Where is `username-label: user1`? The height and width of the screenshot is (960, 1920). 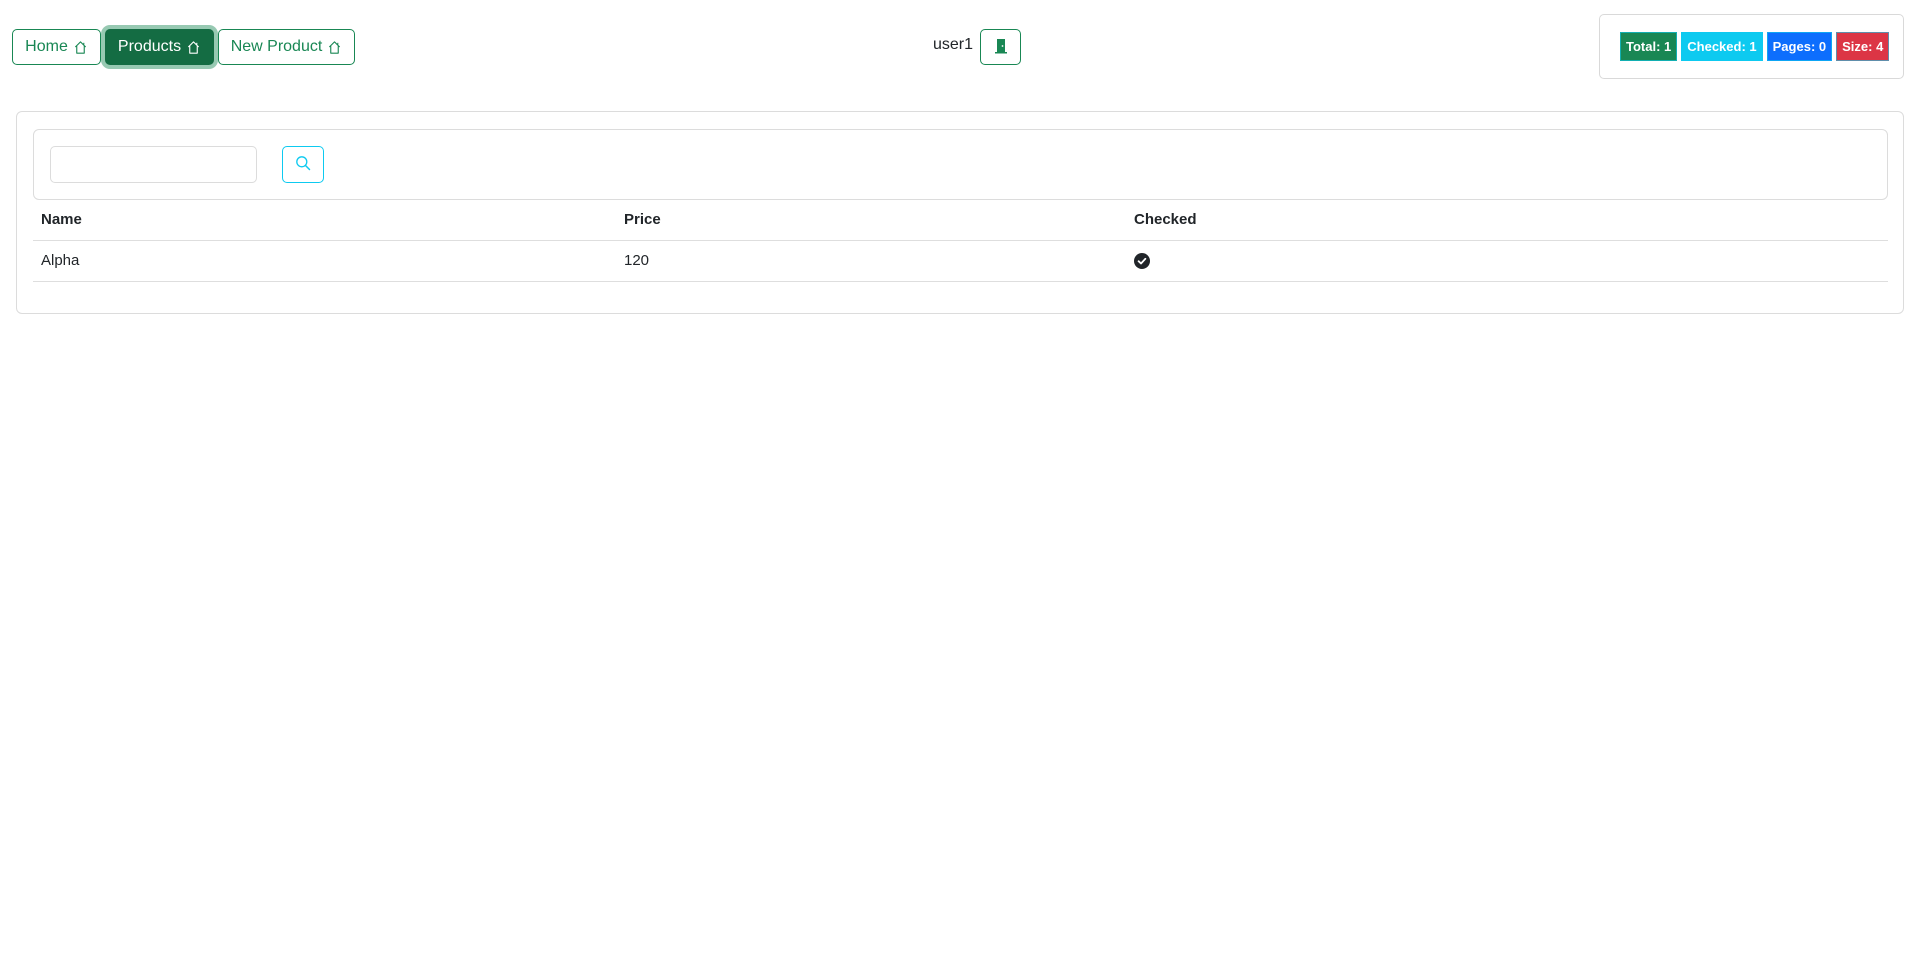 username-label: user1 is located at coordinates (953, 44).